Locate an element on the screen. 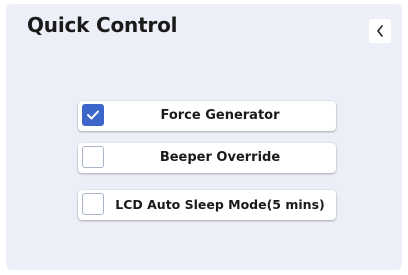  option-force-generator: Force Generator is located at coordinates (207, 116).